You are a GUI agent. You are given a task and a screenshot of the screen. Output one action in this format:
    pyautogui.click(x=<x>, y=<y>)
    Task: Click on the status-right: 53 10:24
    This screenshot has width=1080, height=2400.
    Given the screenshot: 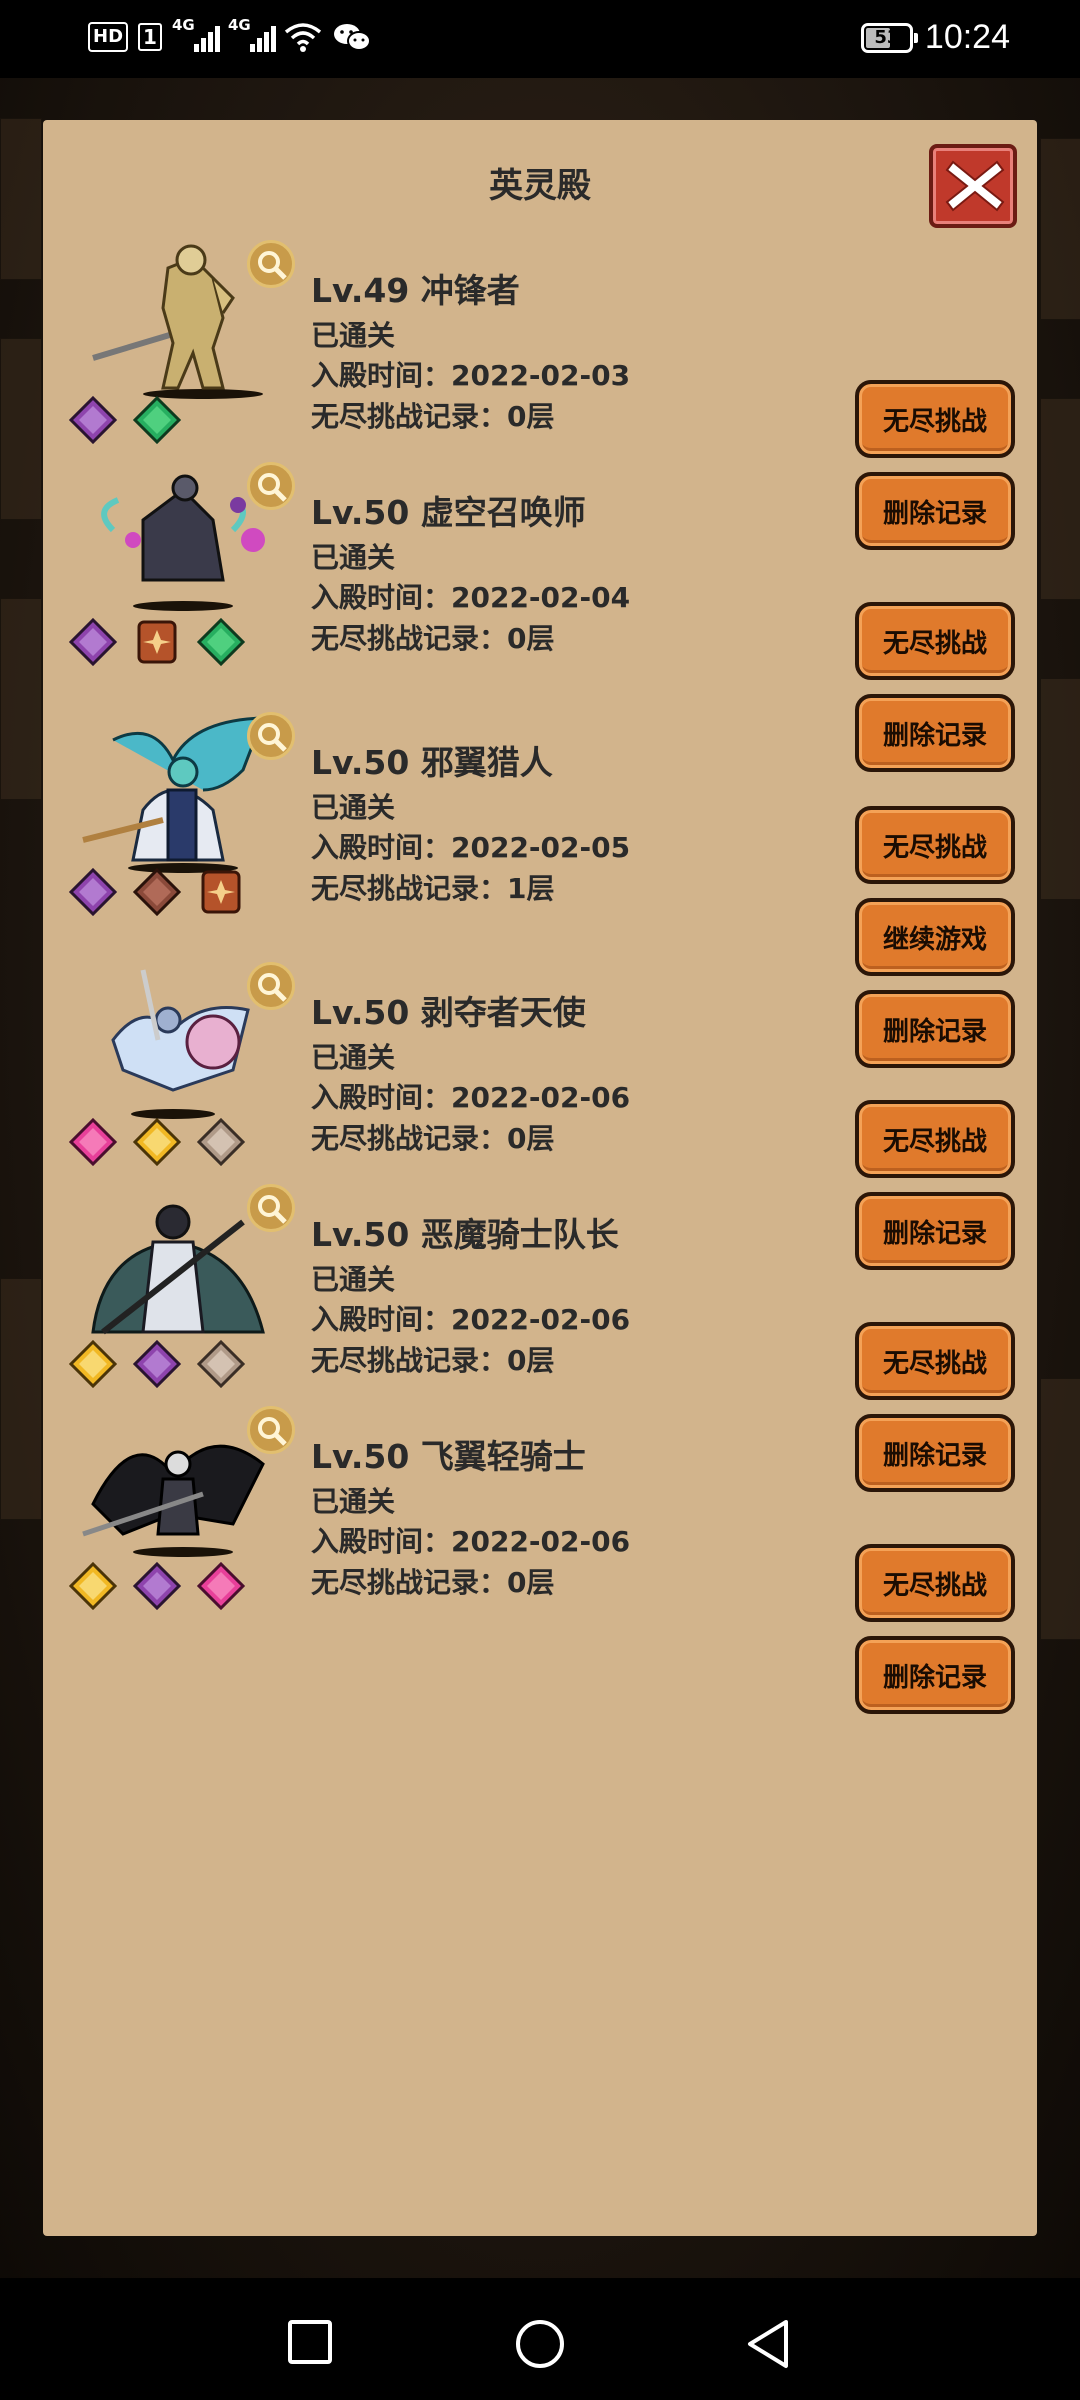 What is the action you would take?
    pyautogui.click(x=935, y=37)
    